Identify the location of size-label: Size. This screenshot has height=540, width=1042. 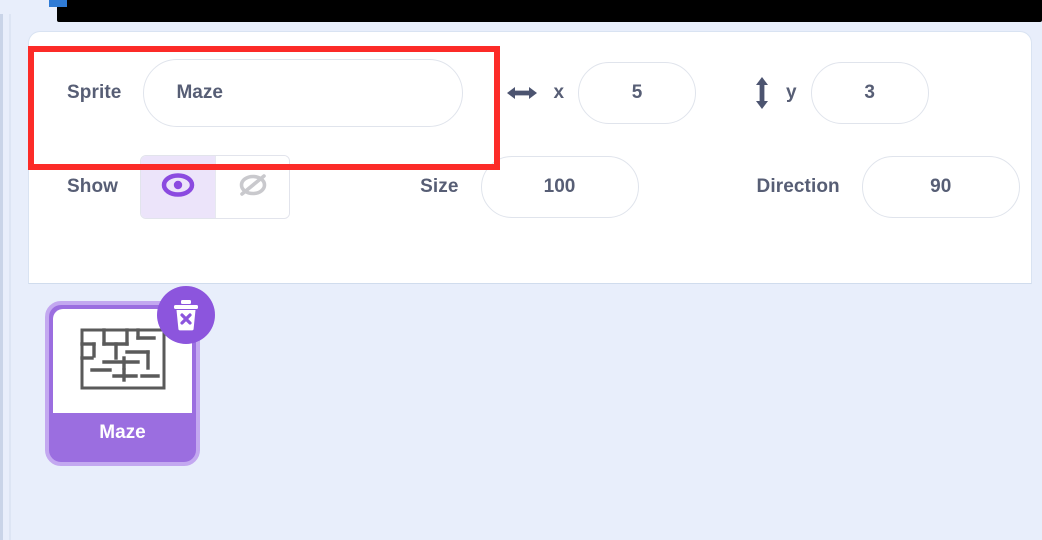
(439, 186).